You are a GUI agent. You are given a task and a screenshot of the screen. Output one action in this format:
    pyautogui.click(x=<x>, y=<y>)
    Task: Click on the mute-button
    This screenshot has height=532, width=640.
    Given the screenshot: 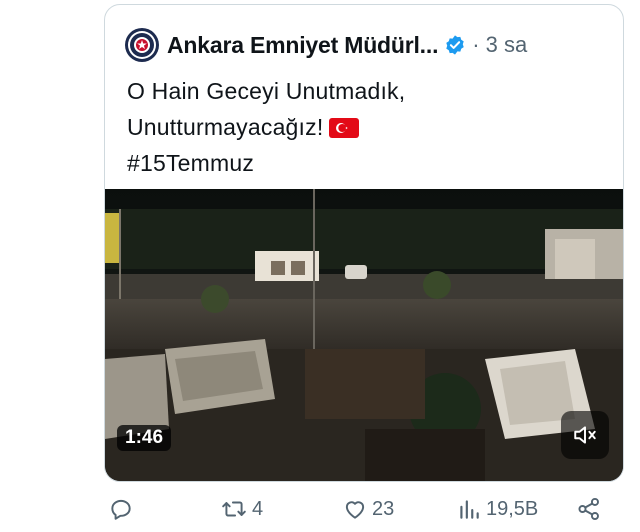 What is the action you would take?
    pyautogui.click(x=585, y=435)
    